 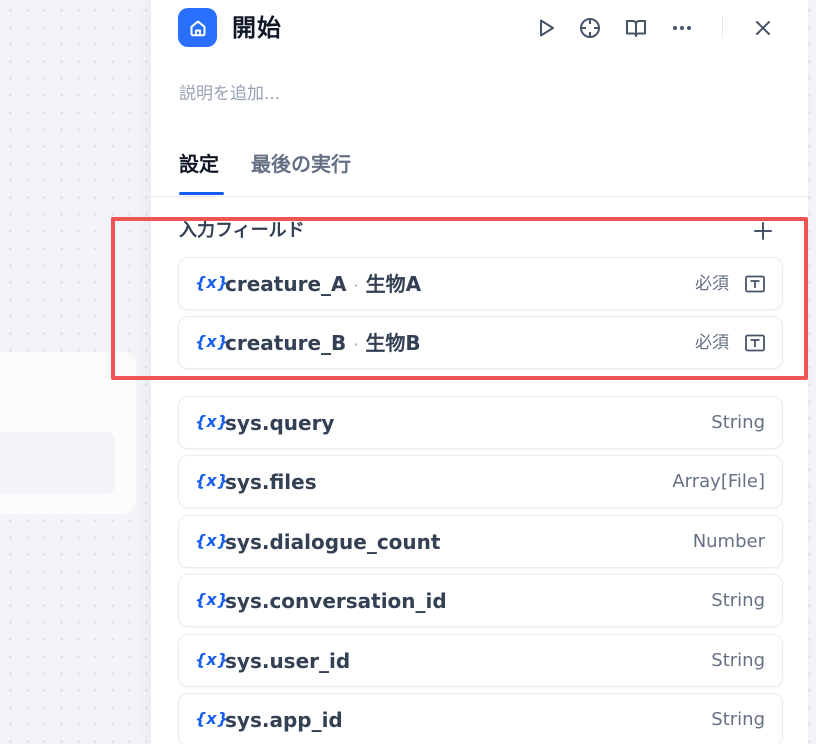 I want to click on active-tab-indicator, so click(x=201, y=193).